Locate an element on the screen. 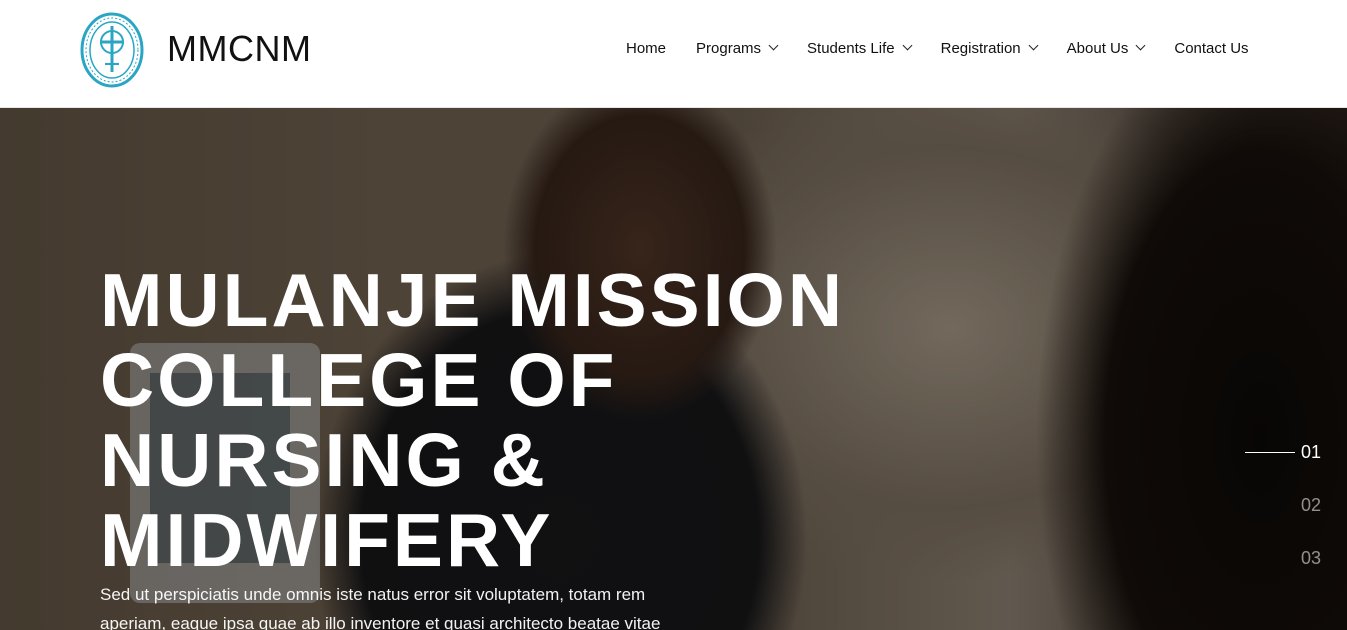 The height and width of the screenshot is (630, 1347). hero-title-line: MULANJE MISSION is located at coordinates (473, 300).